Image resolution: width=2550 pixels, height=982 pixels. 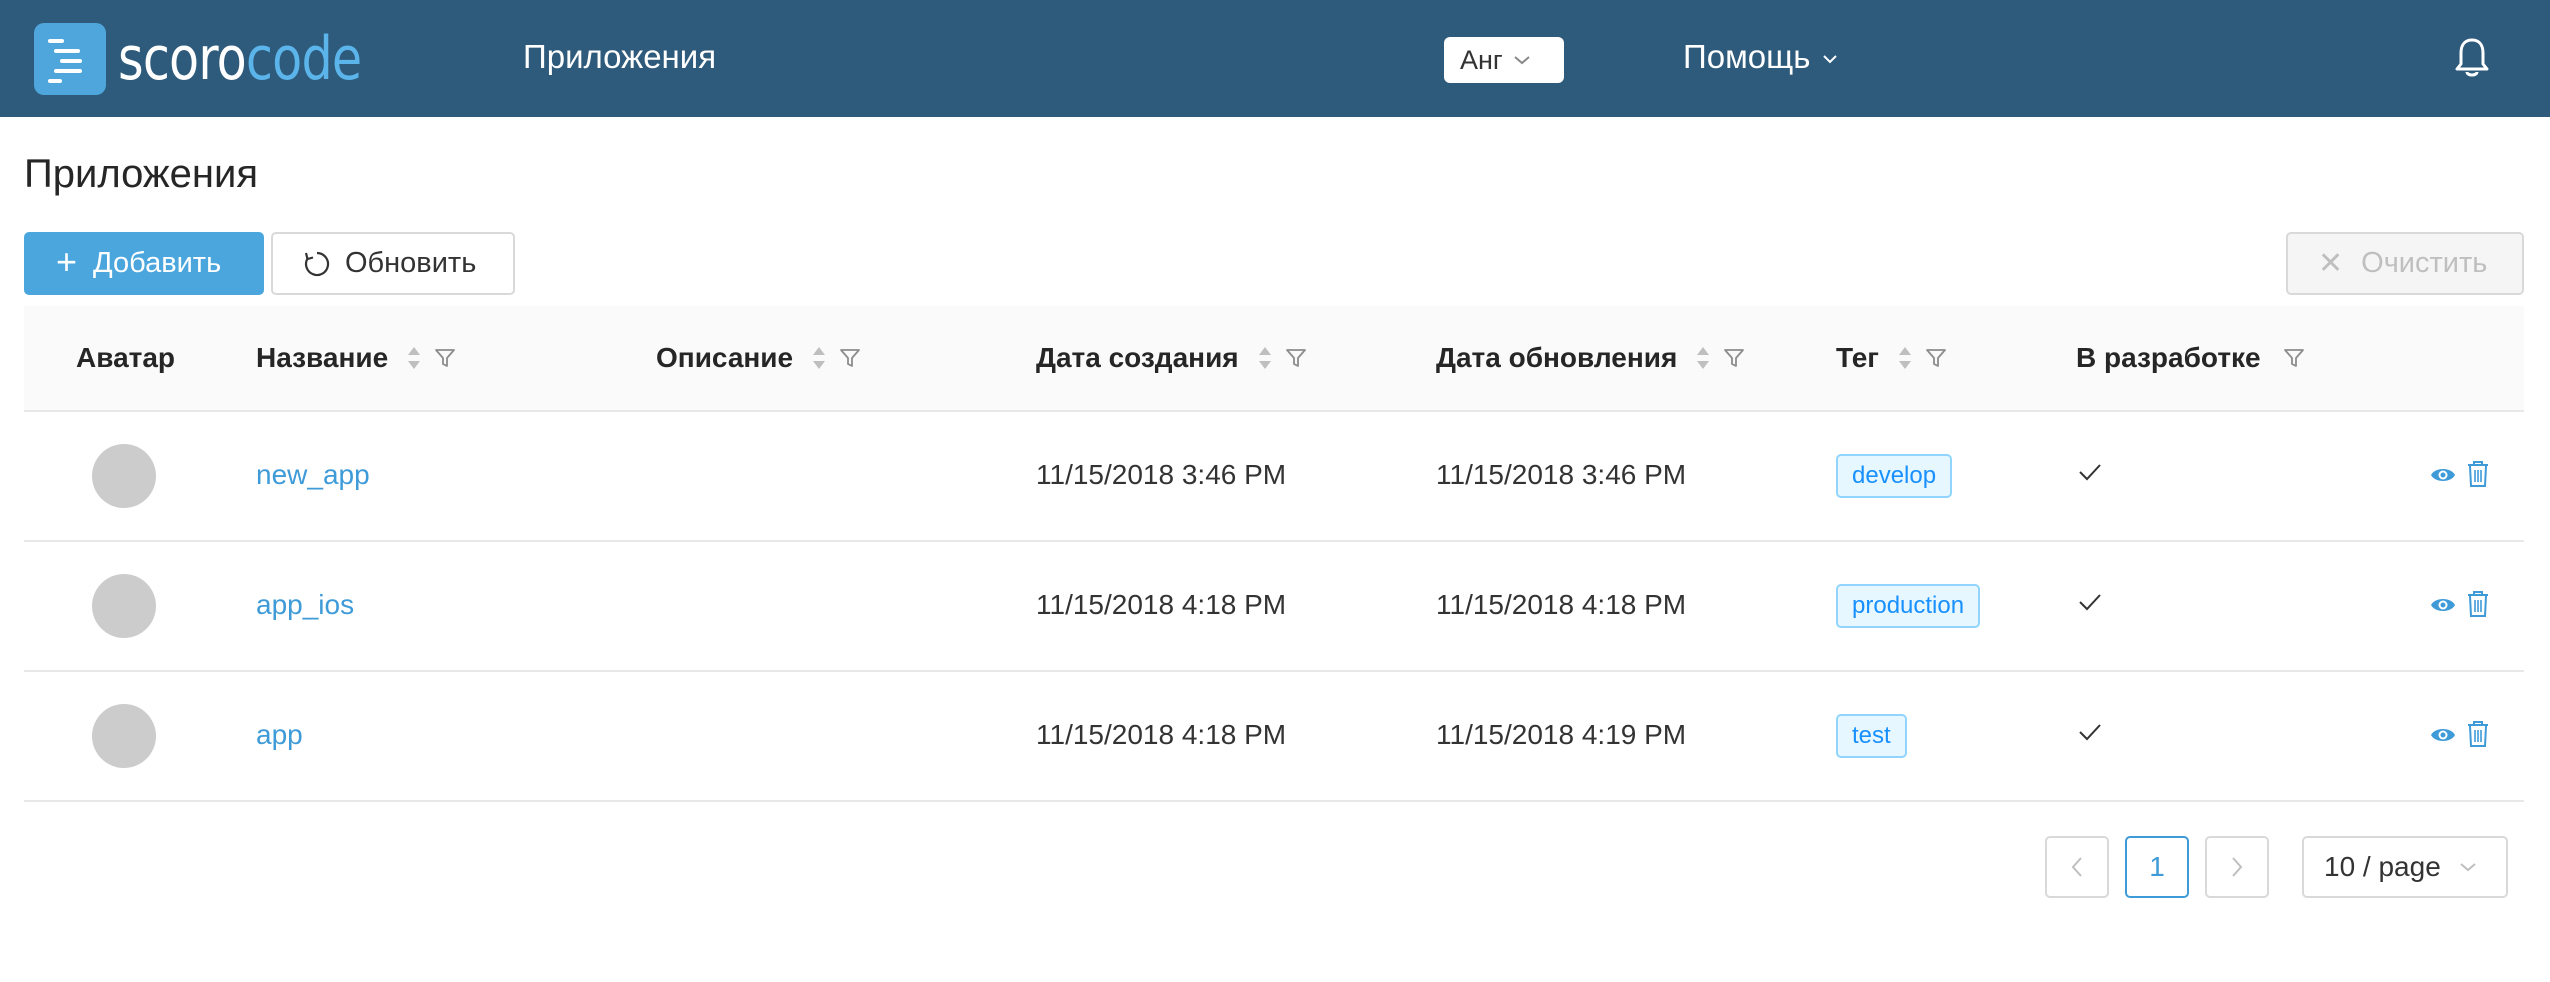 I want to click on refresh-button: Обновить, so click(x=393, y=263).